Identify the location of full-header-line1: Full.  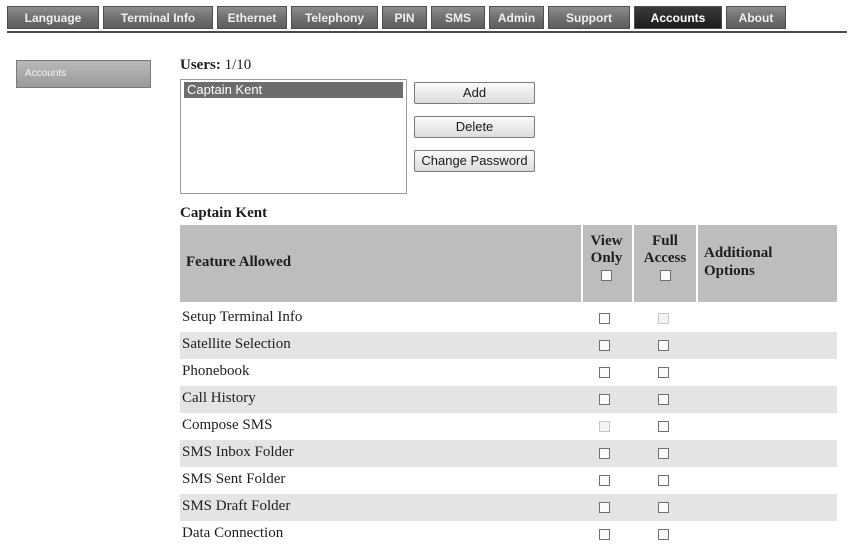
(665, 241).